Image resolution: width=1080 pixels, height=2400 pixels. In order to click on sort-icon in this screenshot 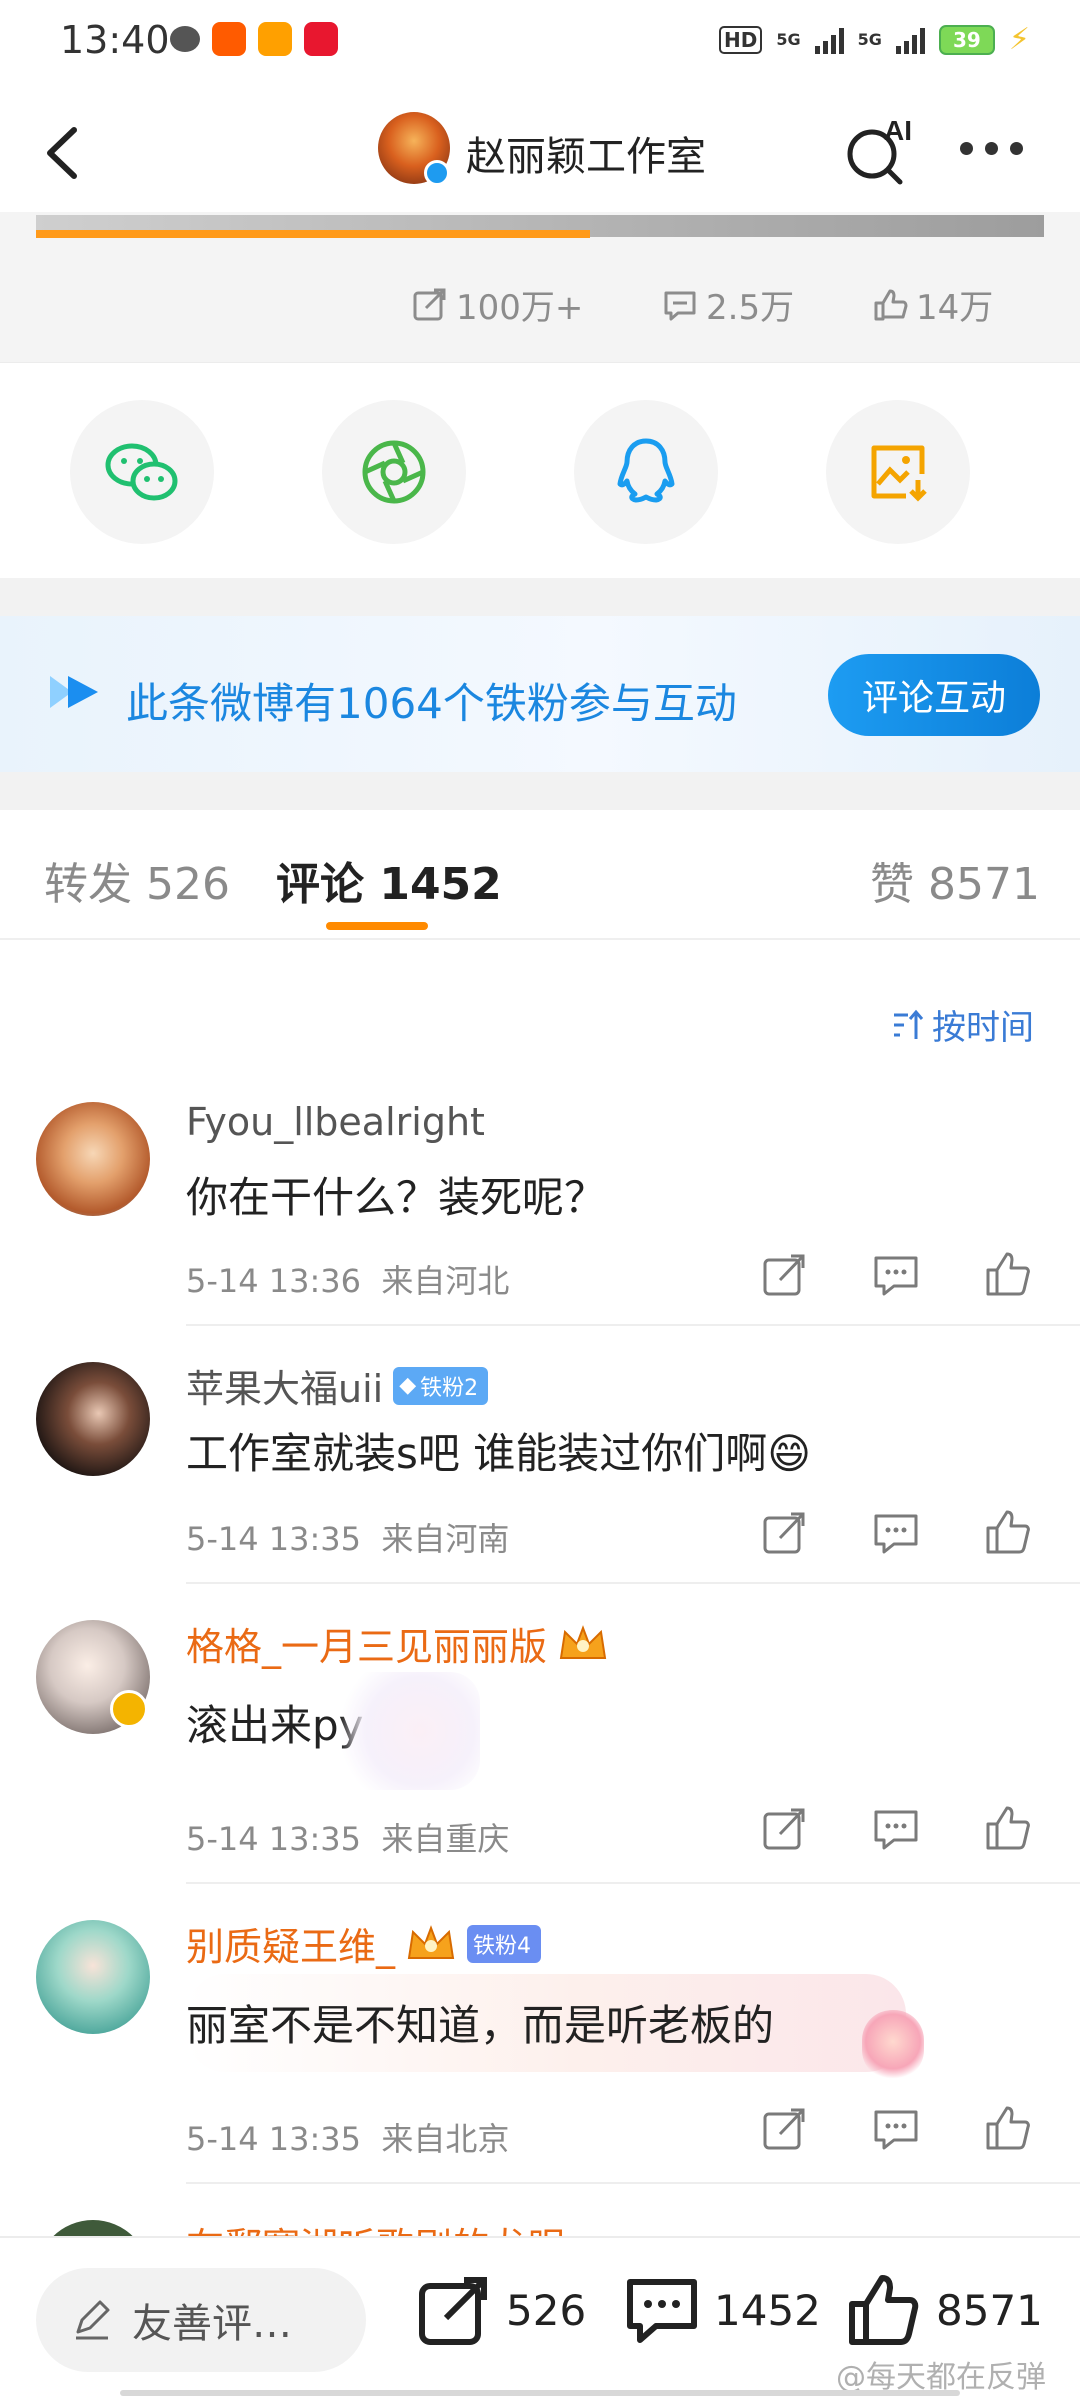, I will do `click(909, 1024)`.